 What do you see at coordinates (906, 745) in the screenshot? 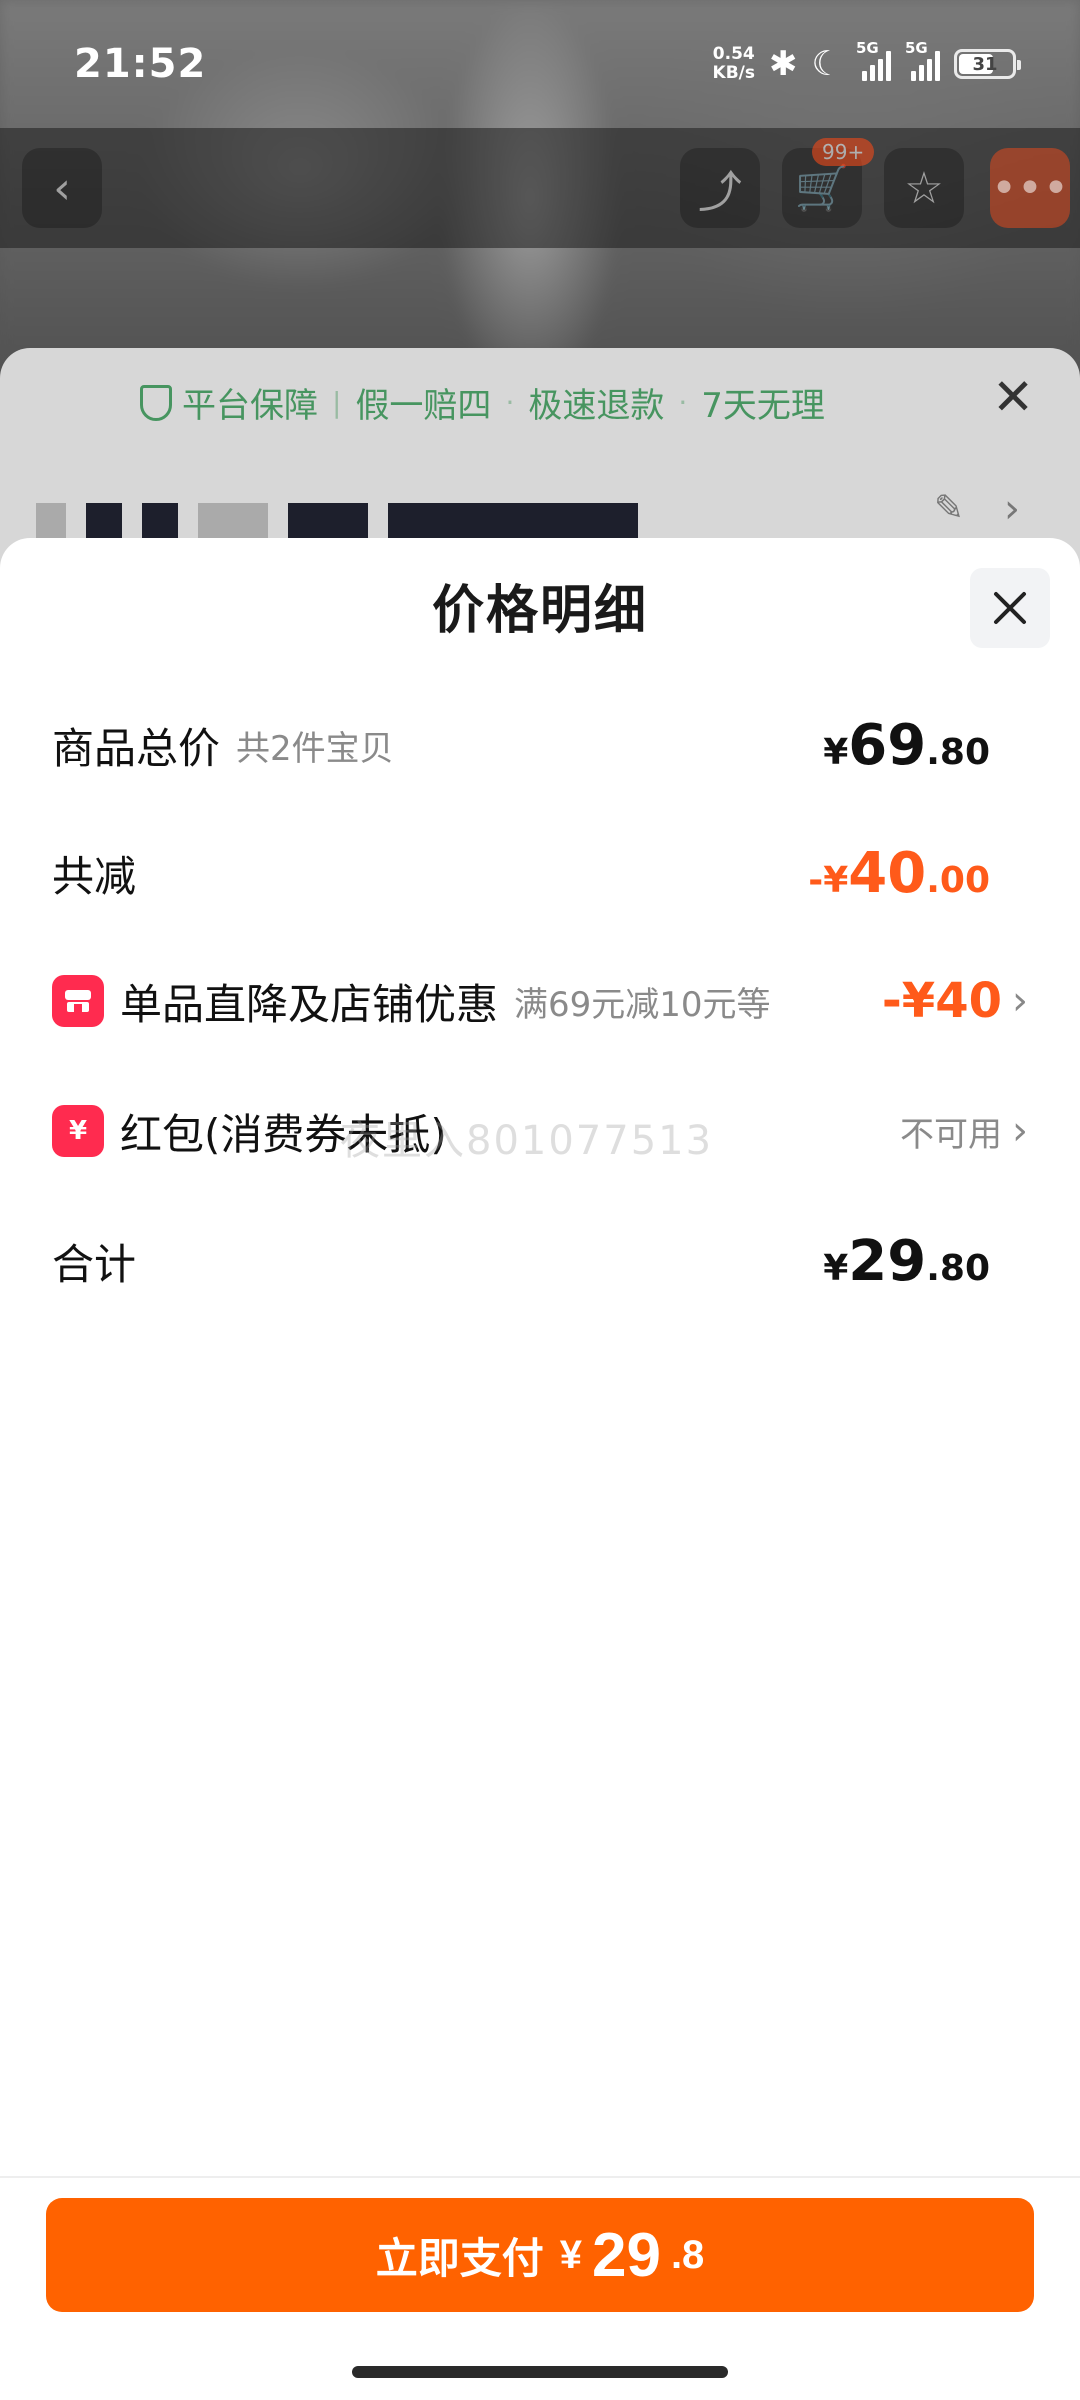
I see `subtotal-value: ¥ 69 .80` at bounding box center [906, 745].